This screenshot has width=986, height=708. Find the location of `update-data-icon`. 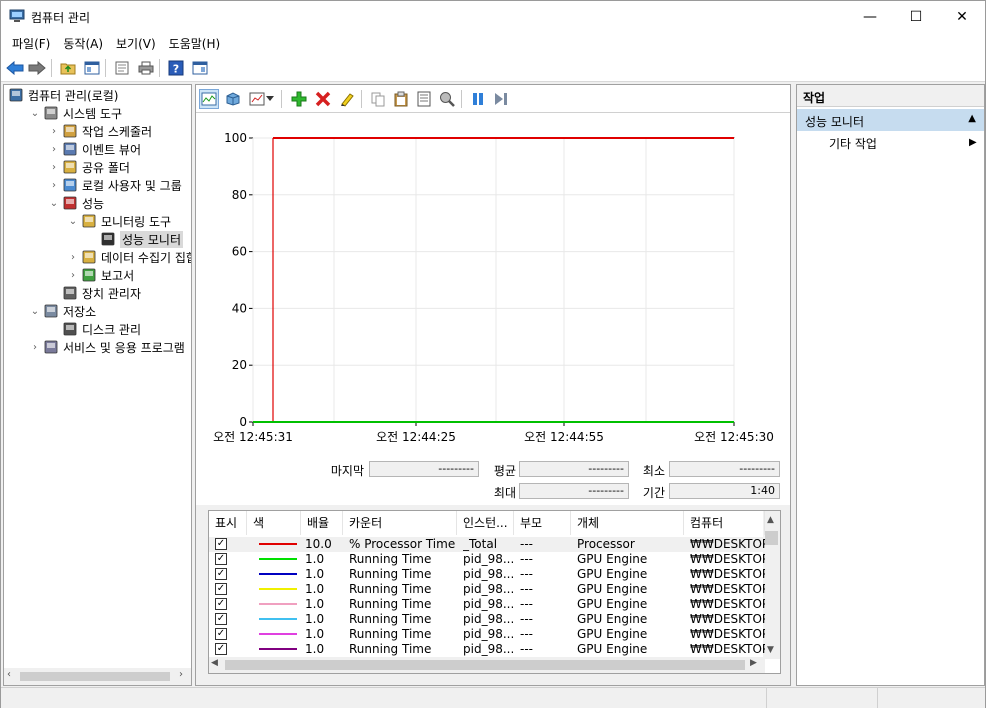

update-data-icon is located at coordinates (501, 99).